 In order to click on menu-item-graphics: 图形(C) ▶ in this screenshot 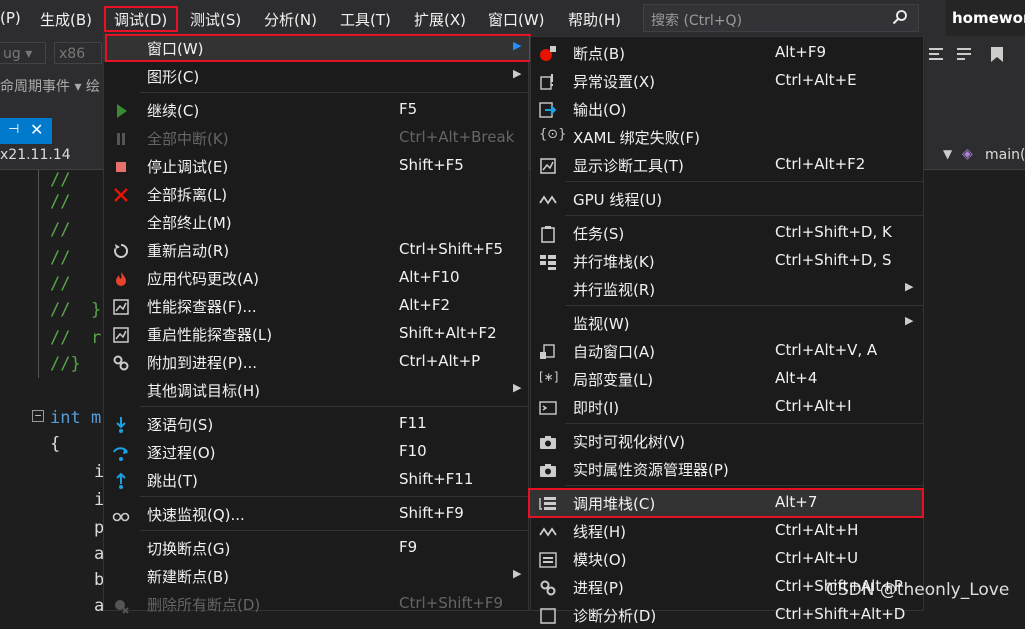, I will do `click(316, 76)`.